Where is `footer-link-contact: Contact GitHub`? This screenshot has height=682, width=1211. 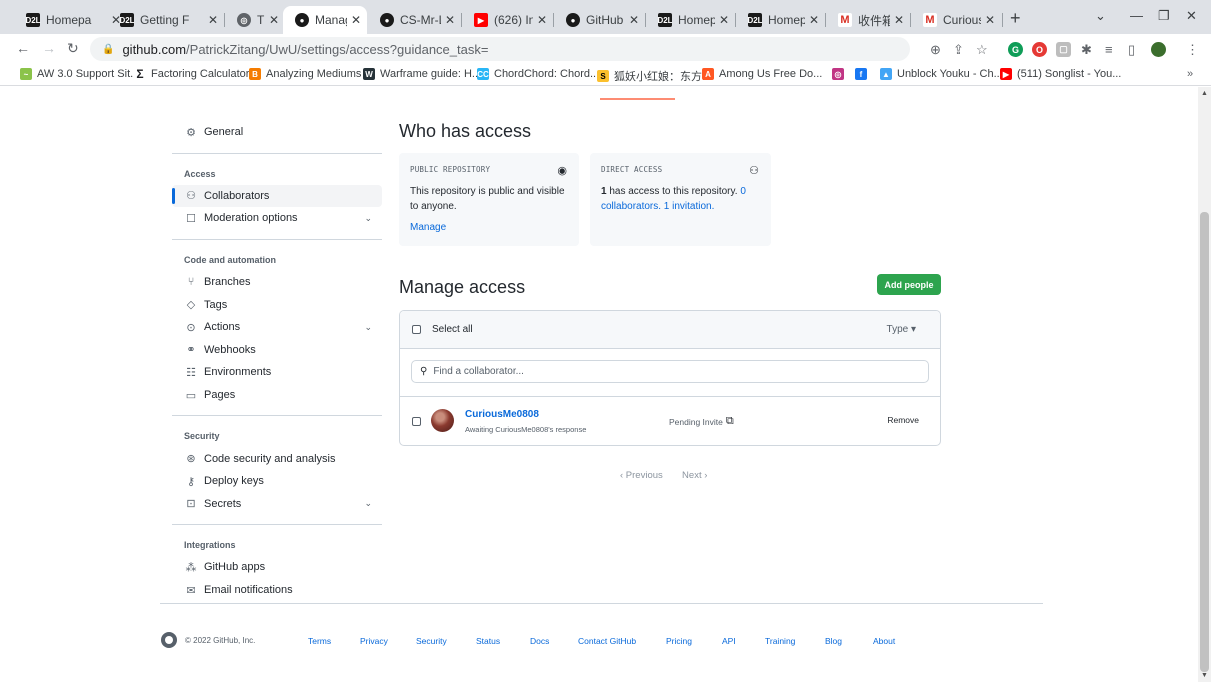
footer-link-contact: Contact GitHub is located at coordinates (607, 641).